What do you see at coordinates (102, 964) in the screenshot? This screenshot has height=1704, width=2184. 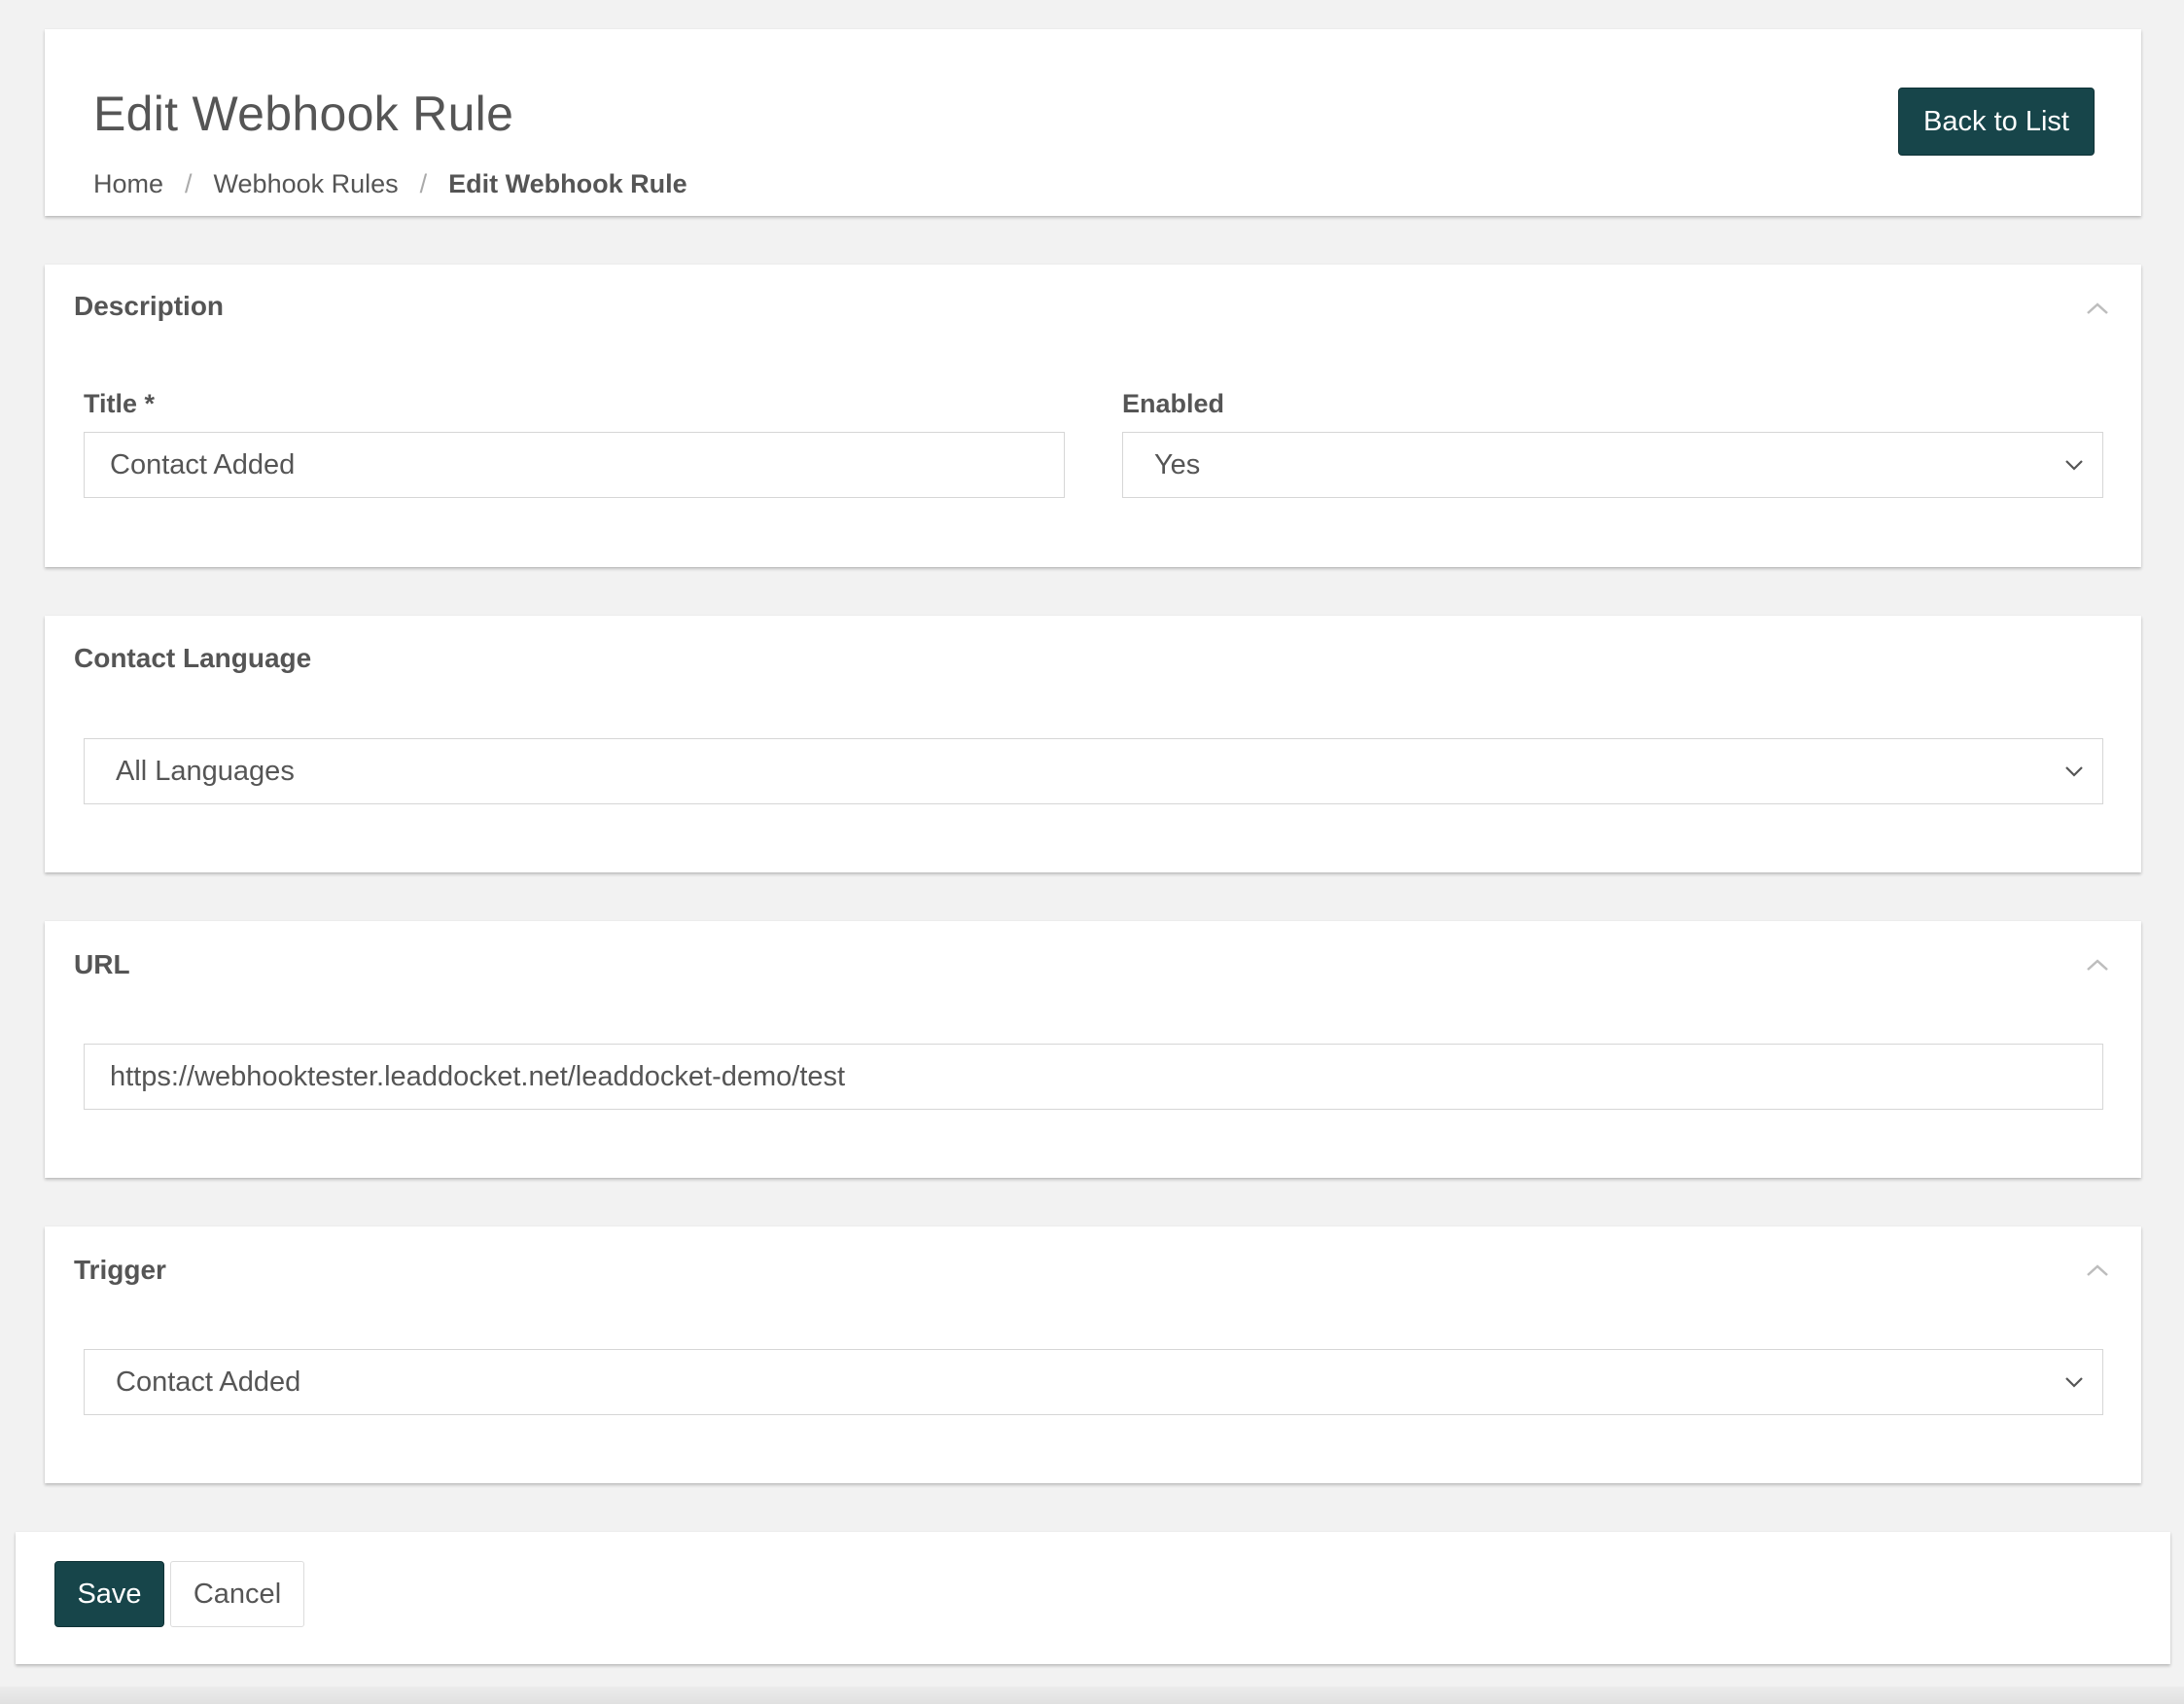 I see `section-title-url: URL` at bounding box center [102, 964].